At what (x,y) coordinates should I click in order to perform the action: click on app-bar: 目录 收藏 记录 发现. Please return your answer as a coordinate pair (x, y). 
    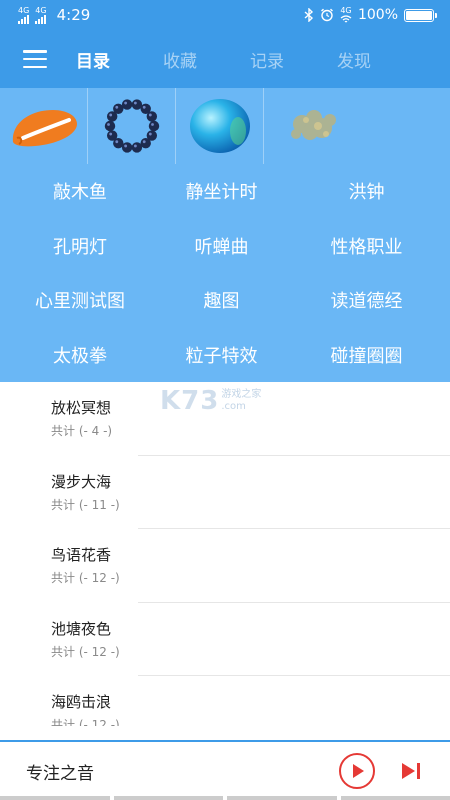
    Looking at the image, I should click on (225, 59).